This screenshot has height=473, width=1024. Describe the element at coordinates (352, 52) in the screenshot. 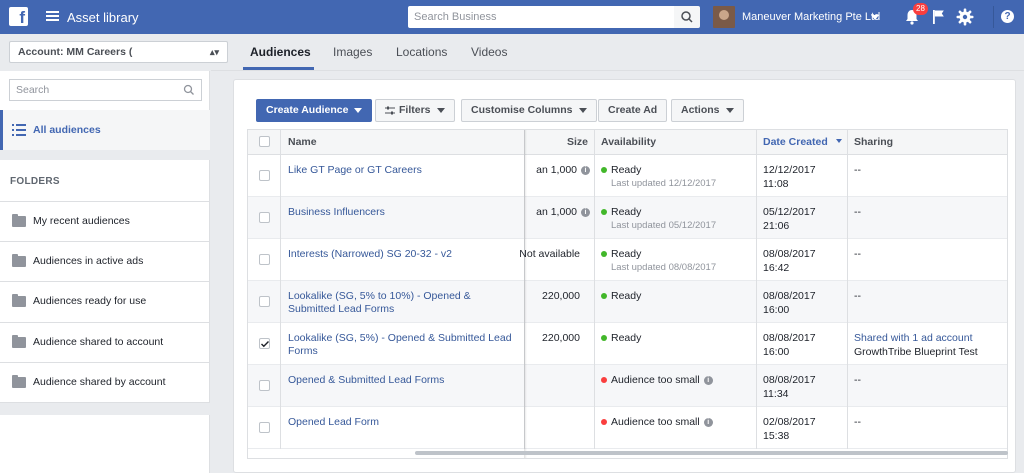

I see `tab-images: Images` at that location.